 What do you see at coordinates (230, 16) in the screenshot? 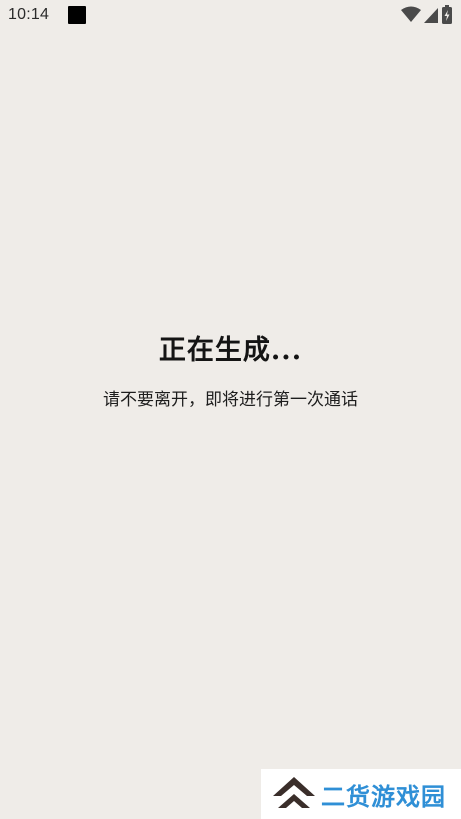
I see `status-bar: 10:14` at bounding box center [230, 16].